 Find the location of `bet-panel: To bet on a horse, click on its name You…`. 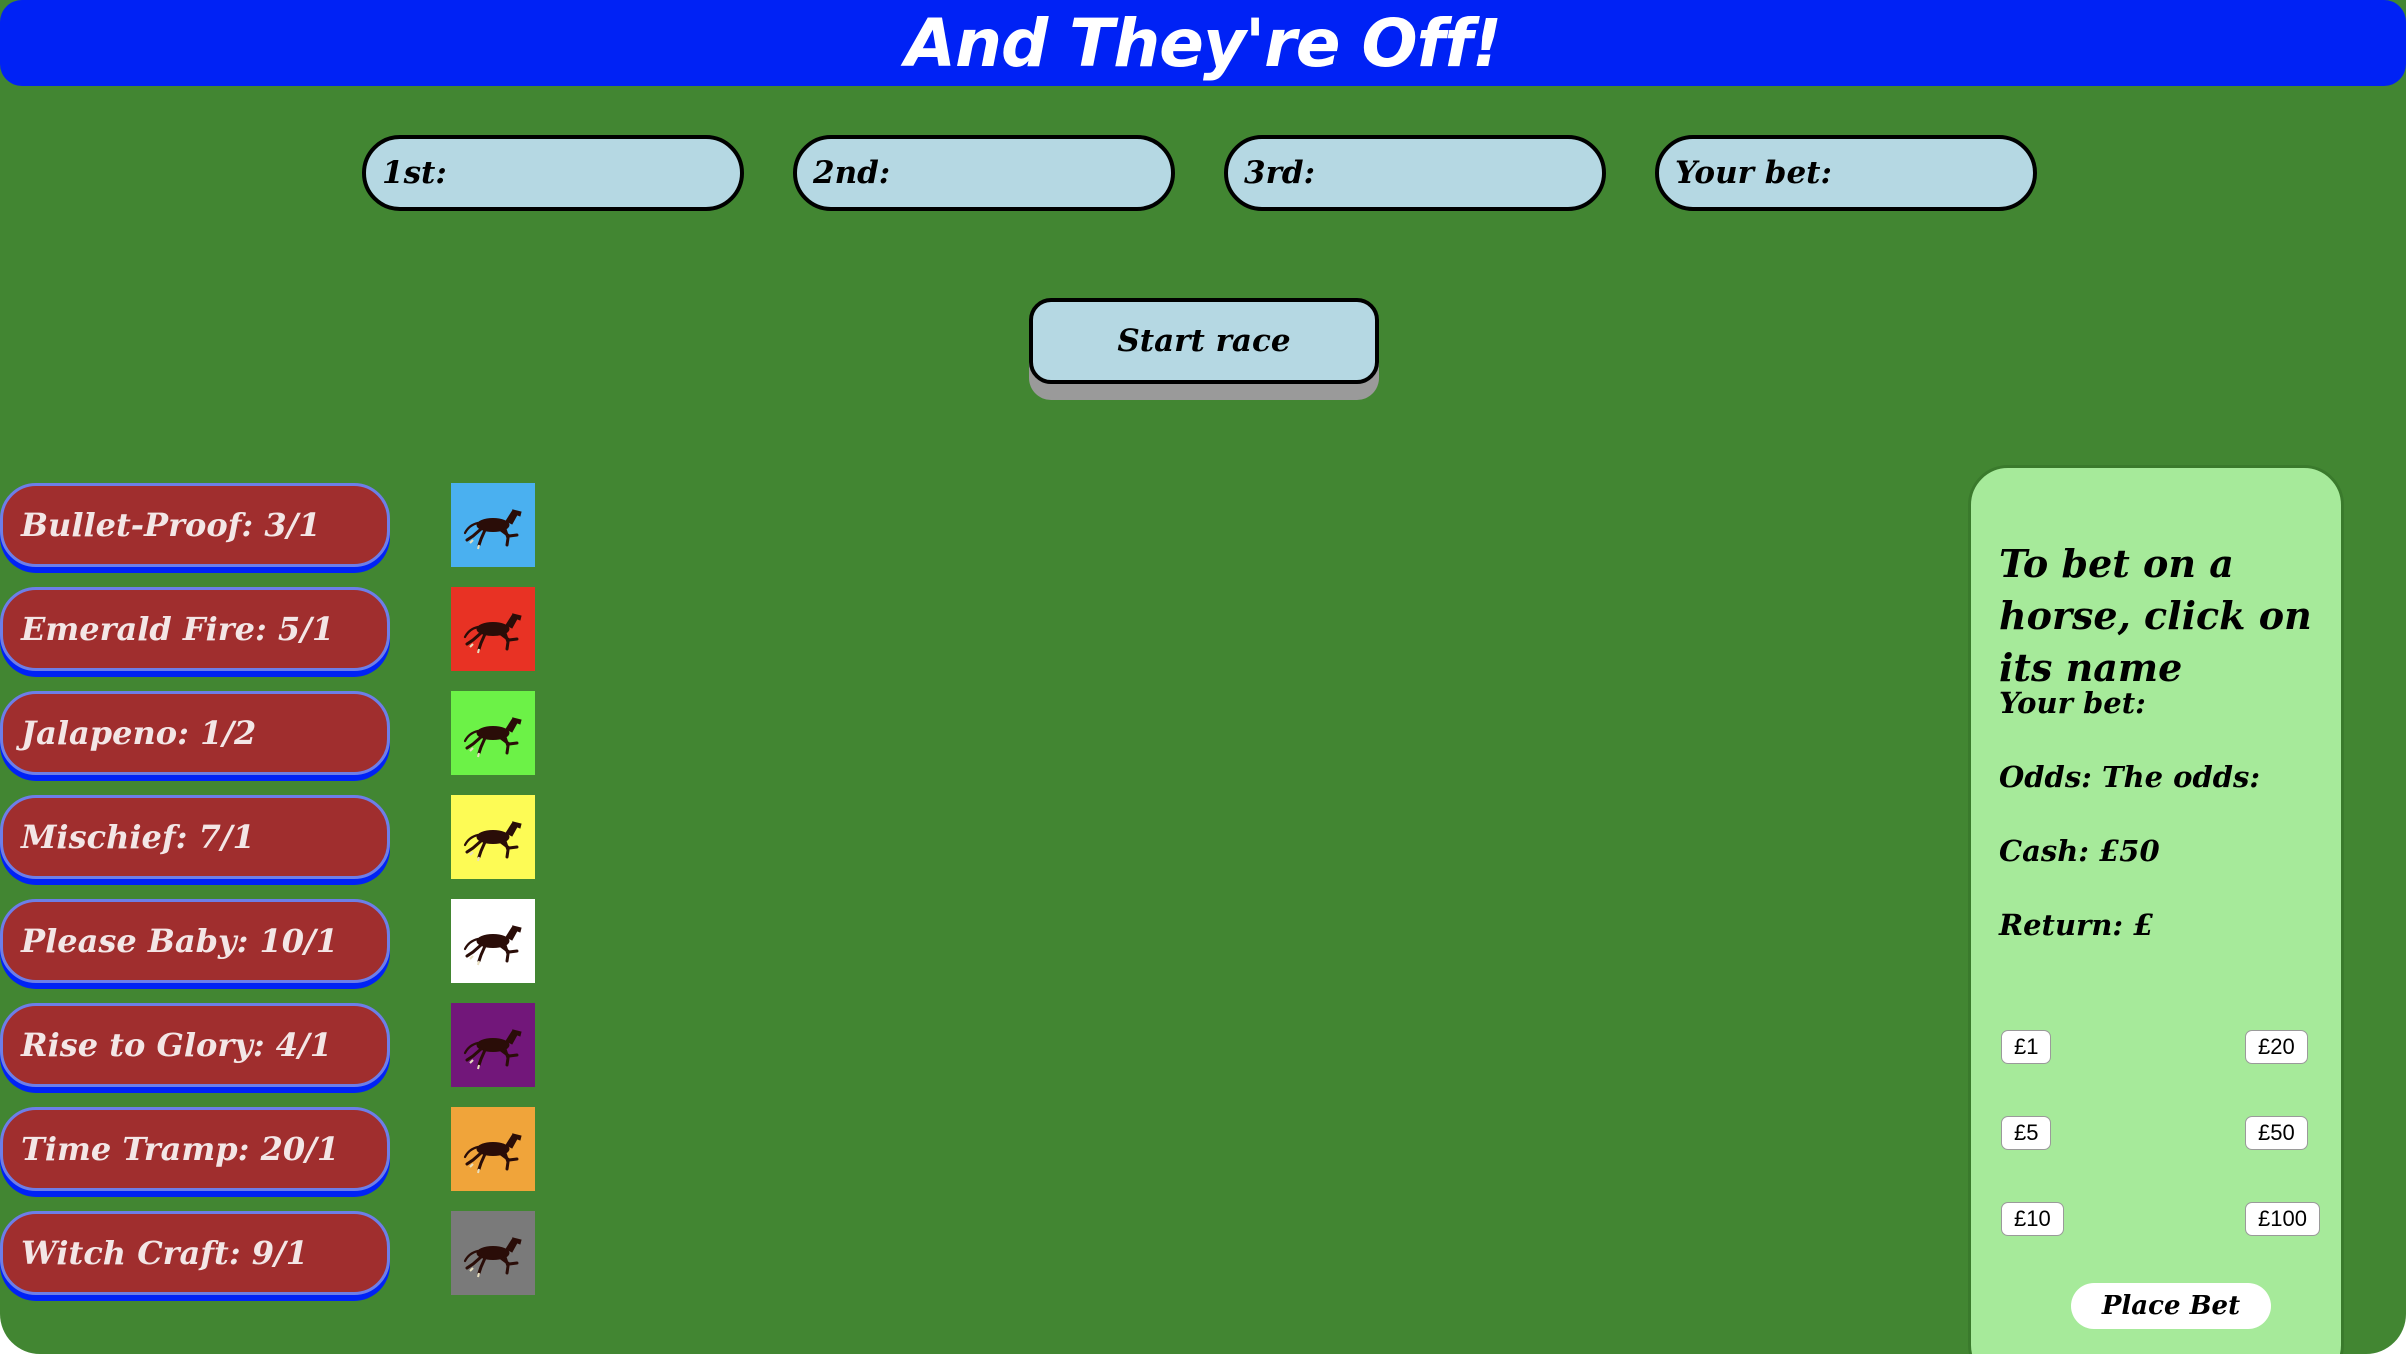

bet-panel: To bet on a horse, click on its name You… is located at coordinates (2156, 909).